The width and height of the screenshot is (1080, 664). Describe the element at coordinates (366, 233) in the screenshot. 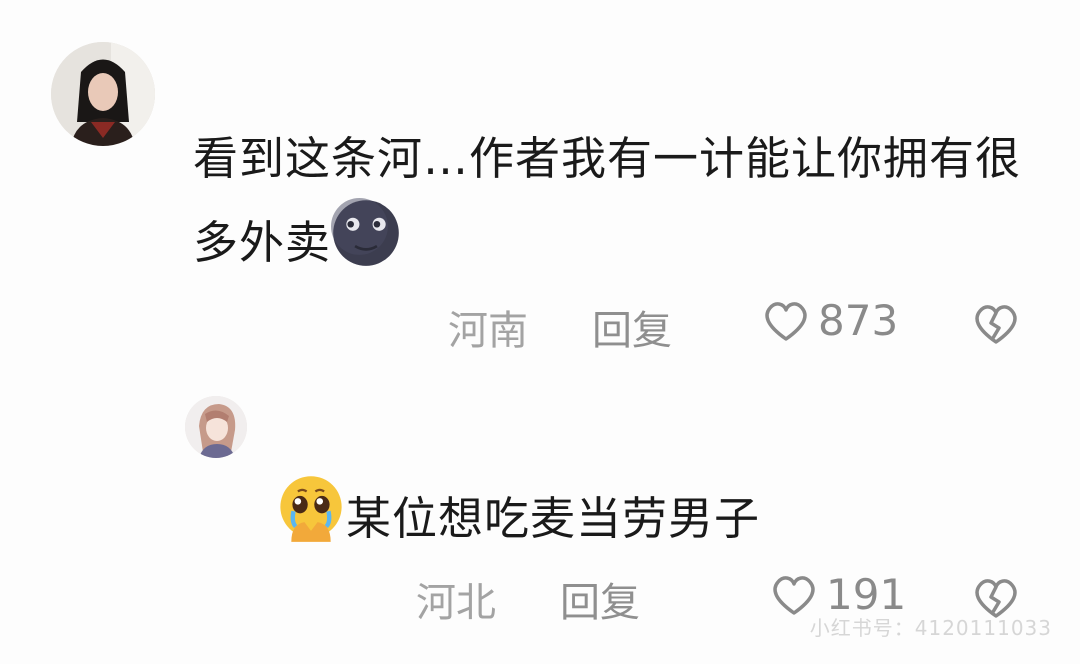

I see `new-moon-face-icon` at that location.